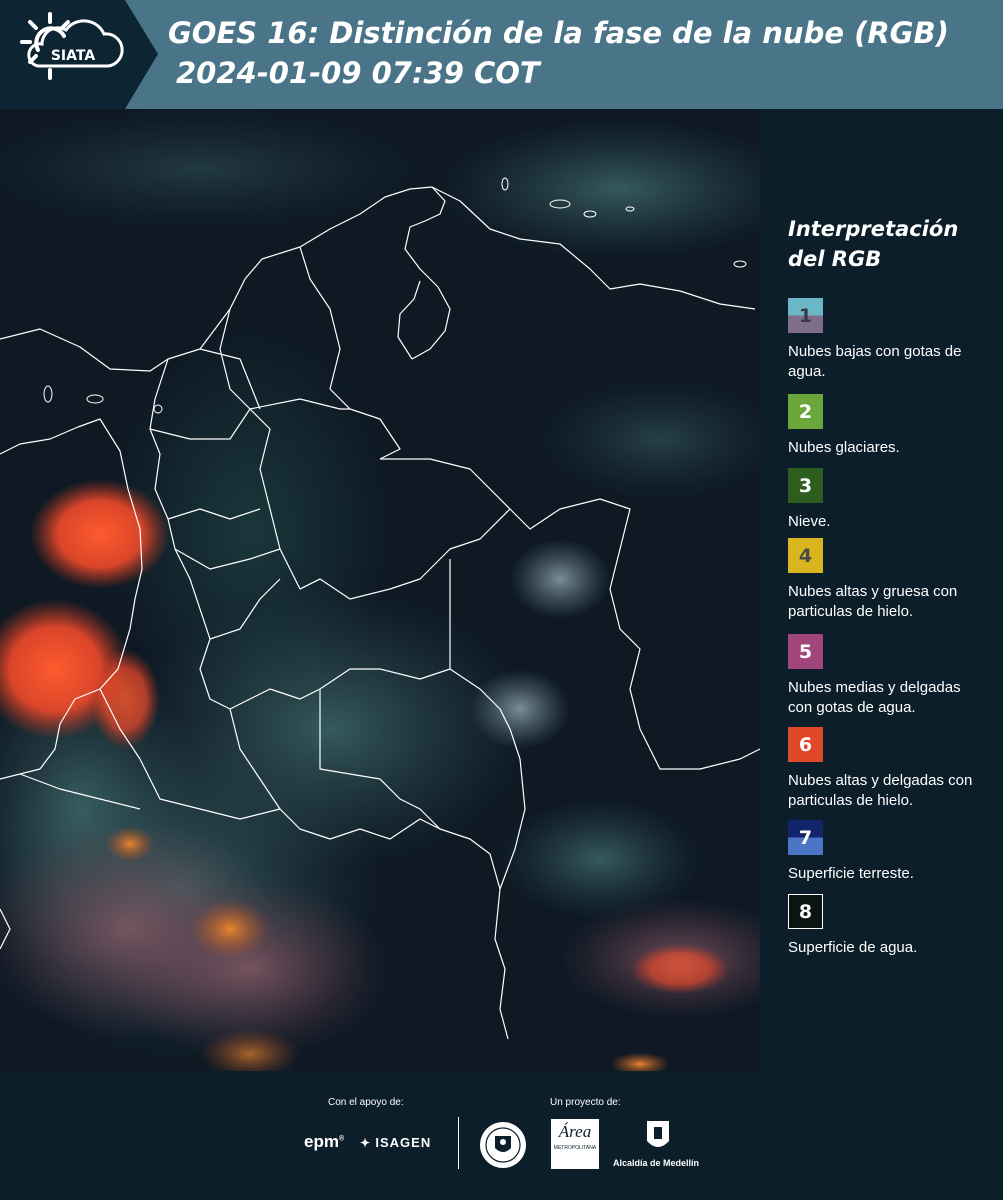  I want to click on legend-title: Interpretación del RGB, so click(888, 244).